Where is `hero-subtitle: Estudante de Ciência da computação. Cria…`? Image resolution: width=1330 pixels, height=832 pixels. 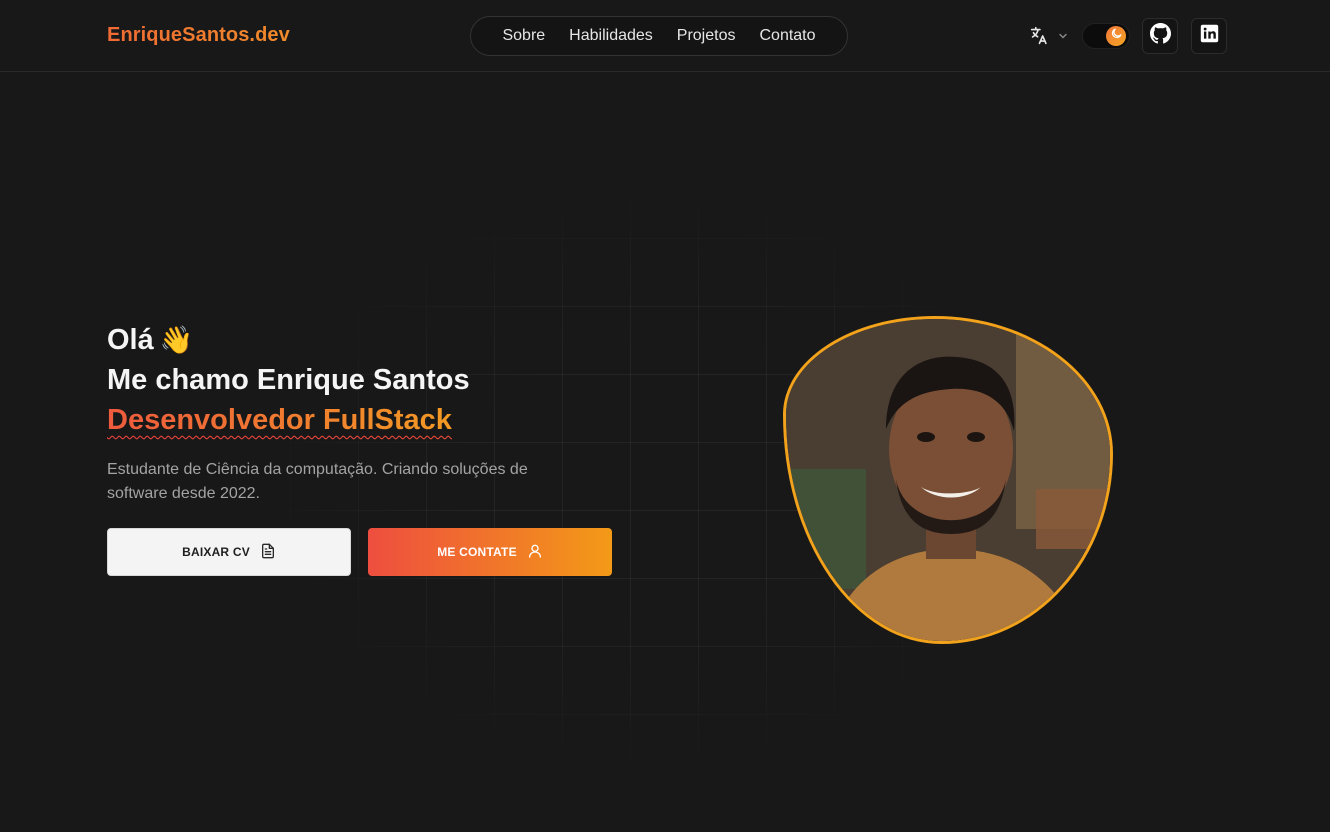 hero-subtitle: Estudante de Ciência da computação. Cria… is located at coordinates (317, 481).